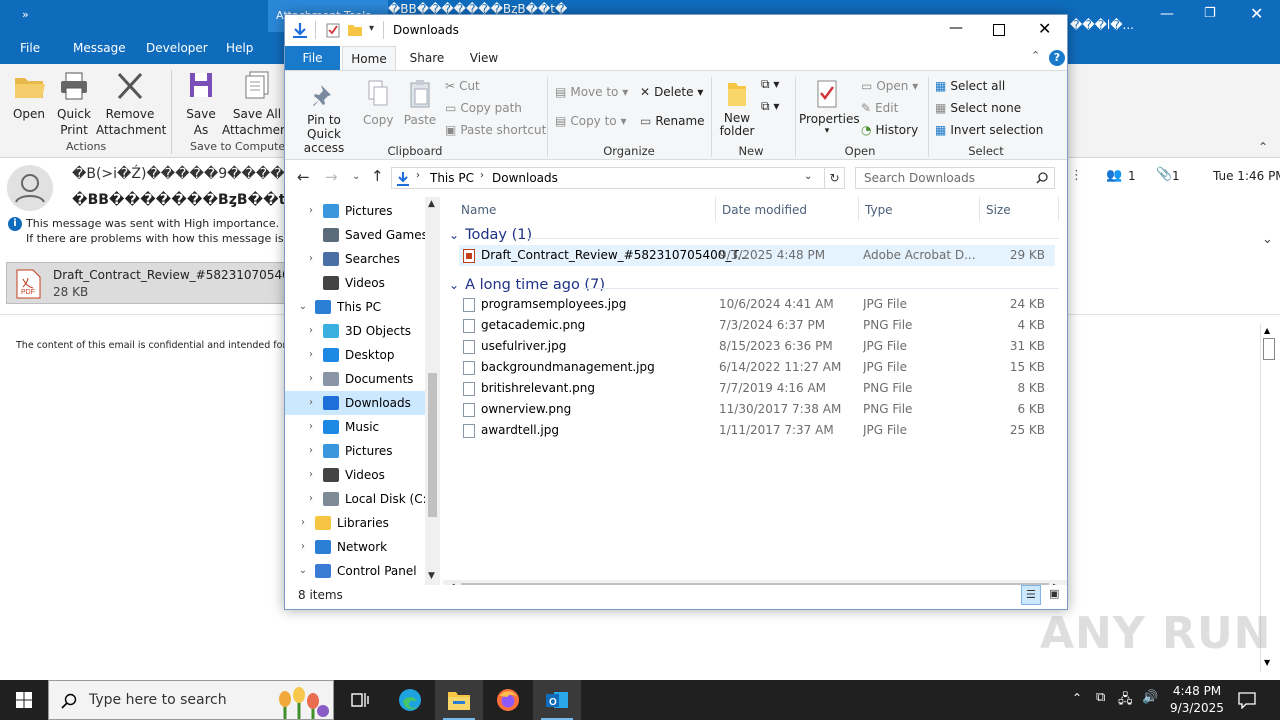  What do you see at coordinates (1210, 13) in the screenshot?
I see `outlook-restore-button: ❐` at bounding box center [1210, 13].